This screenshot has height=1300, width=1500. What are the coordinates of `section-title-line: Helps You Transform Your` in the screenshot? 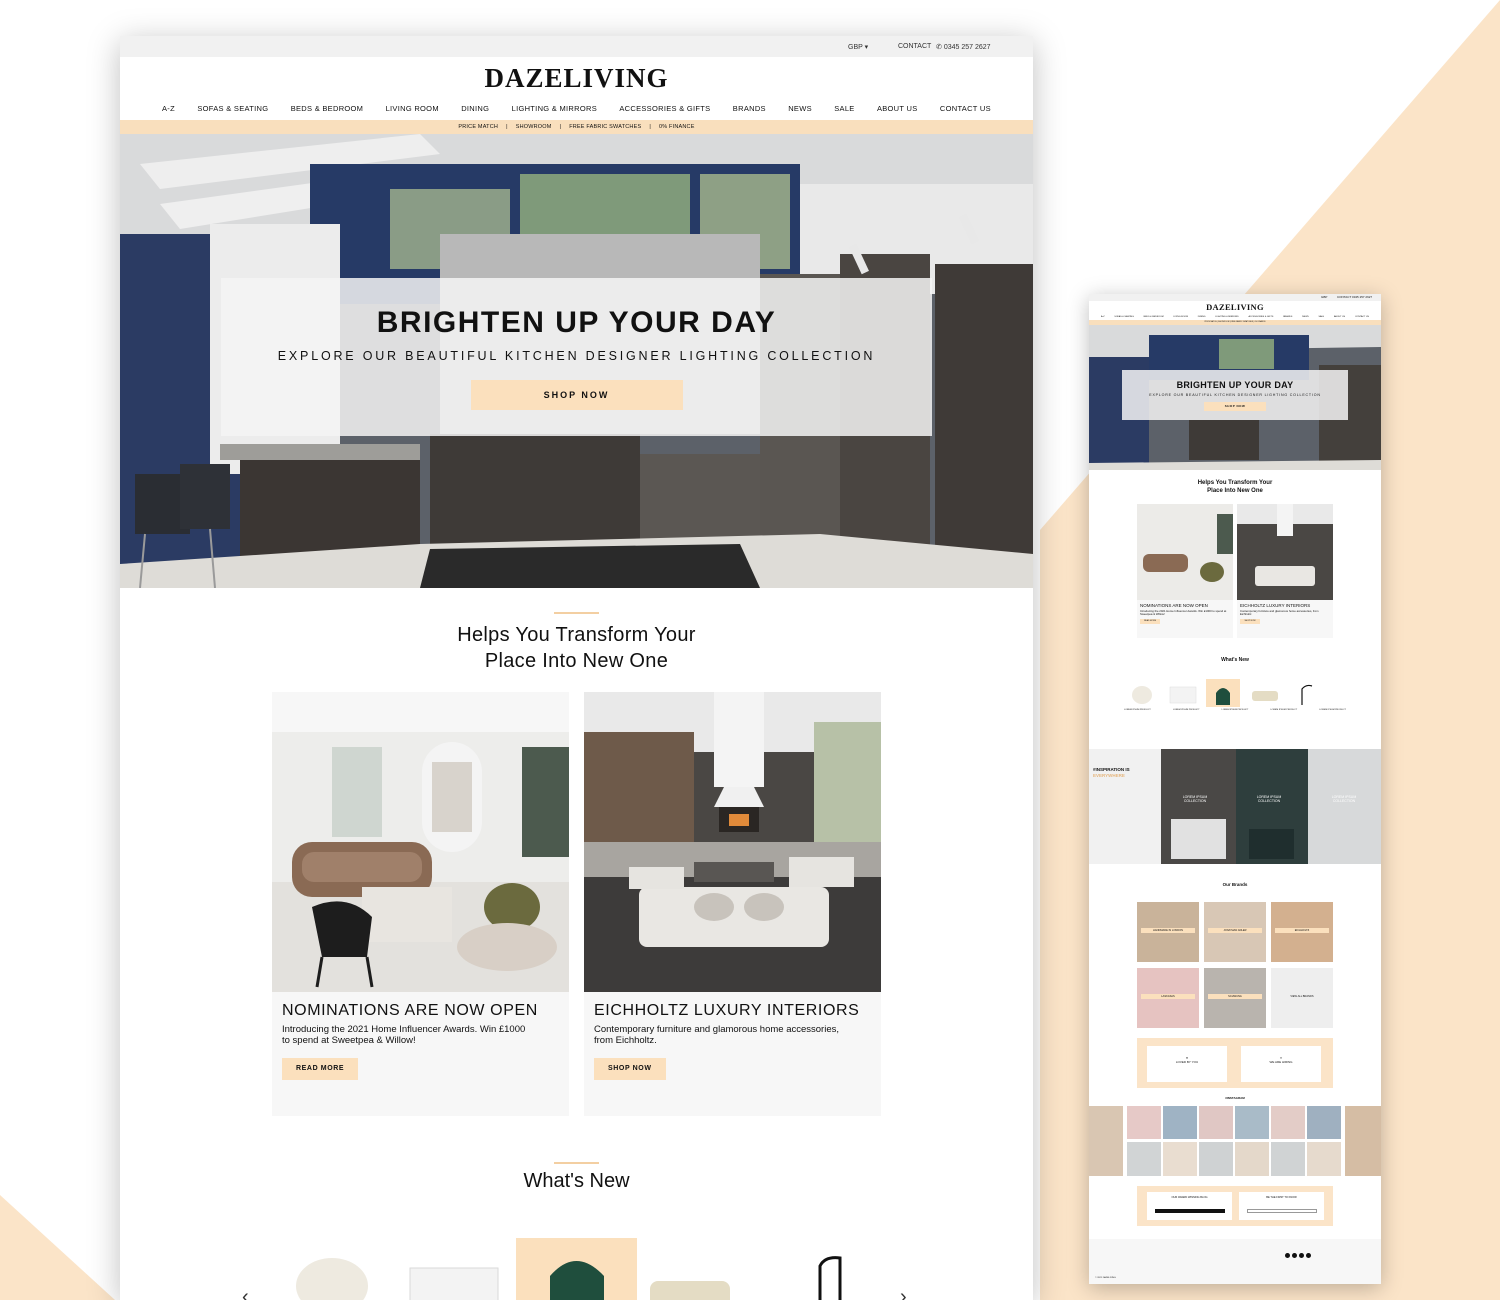 It's located at (576, 635).